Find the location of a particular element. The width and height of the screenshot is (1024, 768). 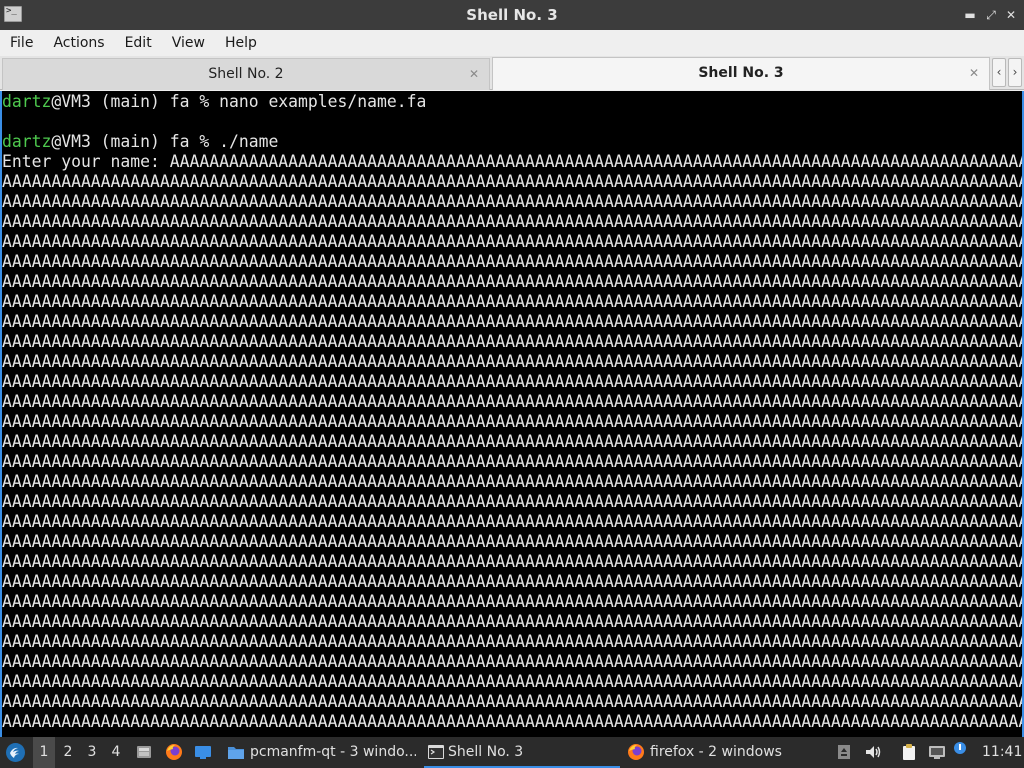

window-title: Shell No. 3 is located at coordinates (512, 15).